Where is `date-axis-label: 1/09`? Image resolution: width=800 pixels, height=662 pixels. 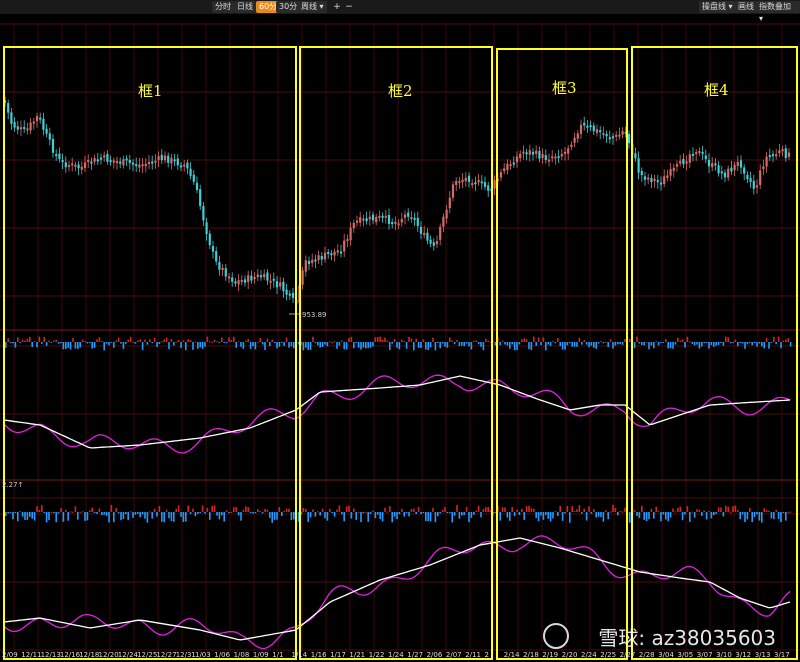
date-axis-label: 1/09 is located at coordinates (260, 655).